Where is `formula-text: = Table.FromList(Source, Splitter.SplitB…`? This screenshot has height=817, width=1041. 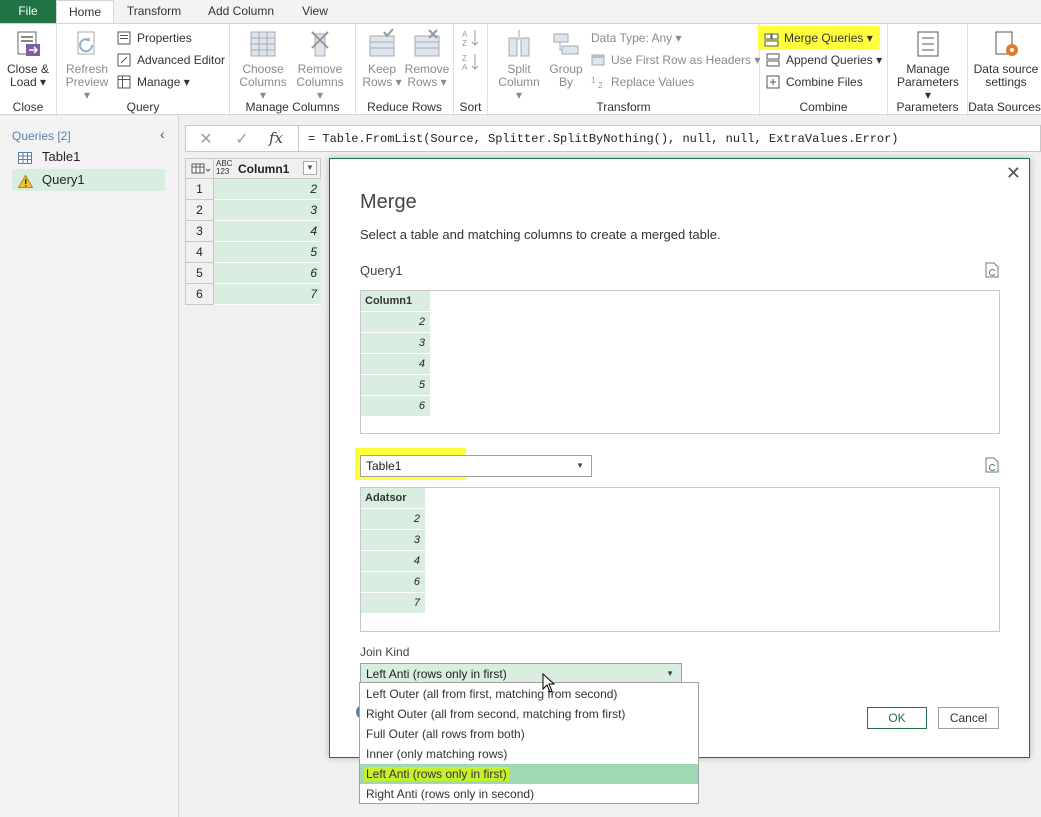
formula-text: = Table.FromList(Source, Splitter.SplitB… is located at coordinates (603, 139).